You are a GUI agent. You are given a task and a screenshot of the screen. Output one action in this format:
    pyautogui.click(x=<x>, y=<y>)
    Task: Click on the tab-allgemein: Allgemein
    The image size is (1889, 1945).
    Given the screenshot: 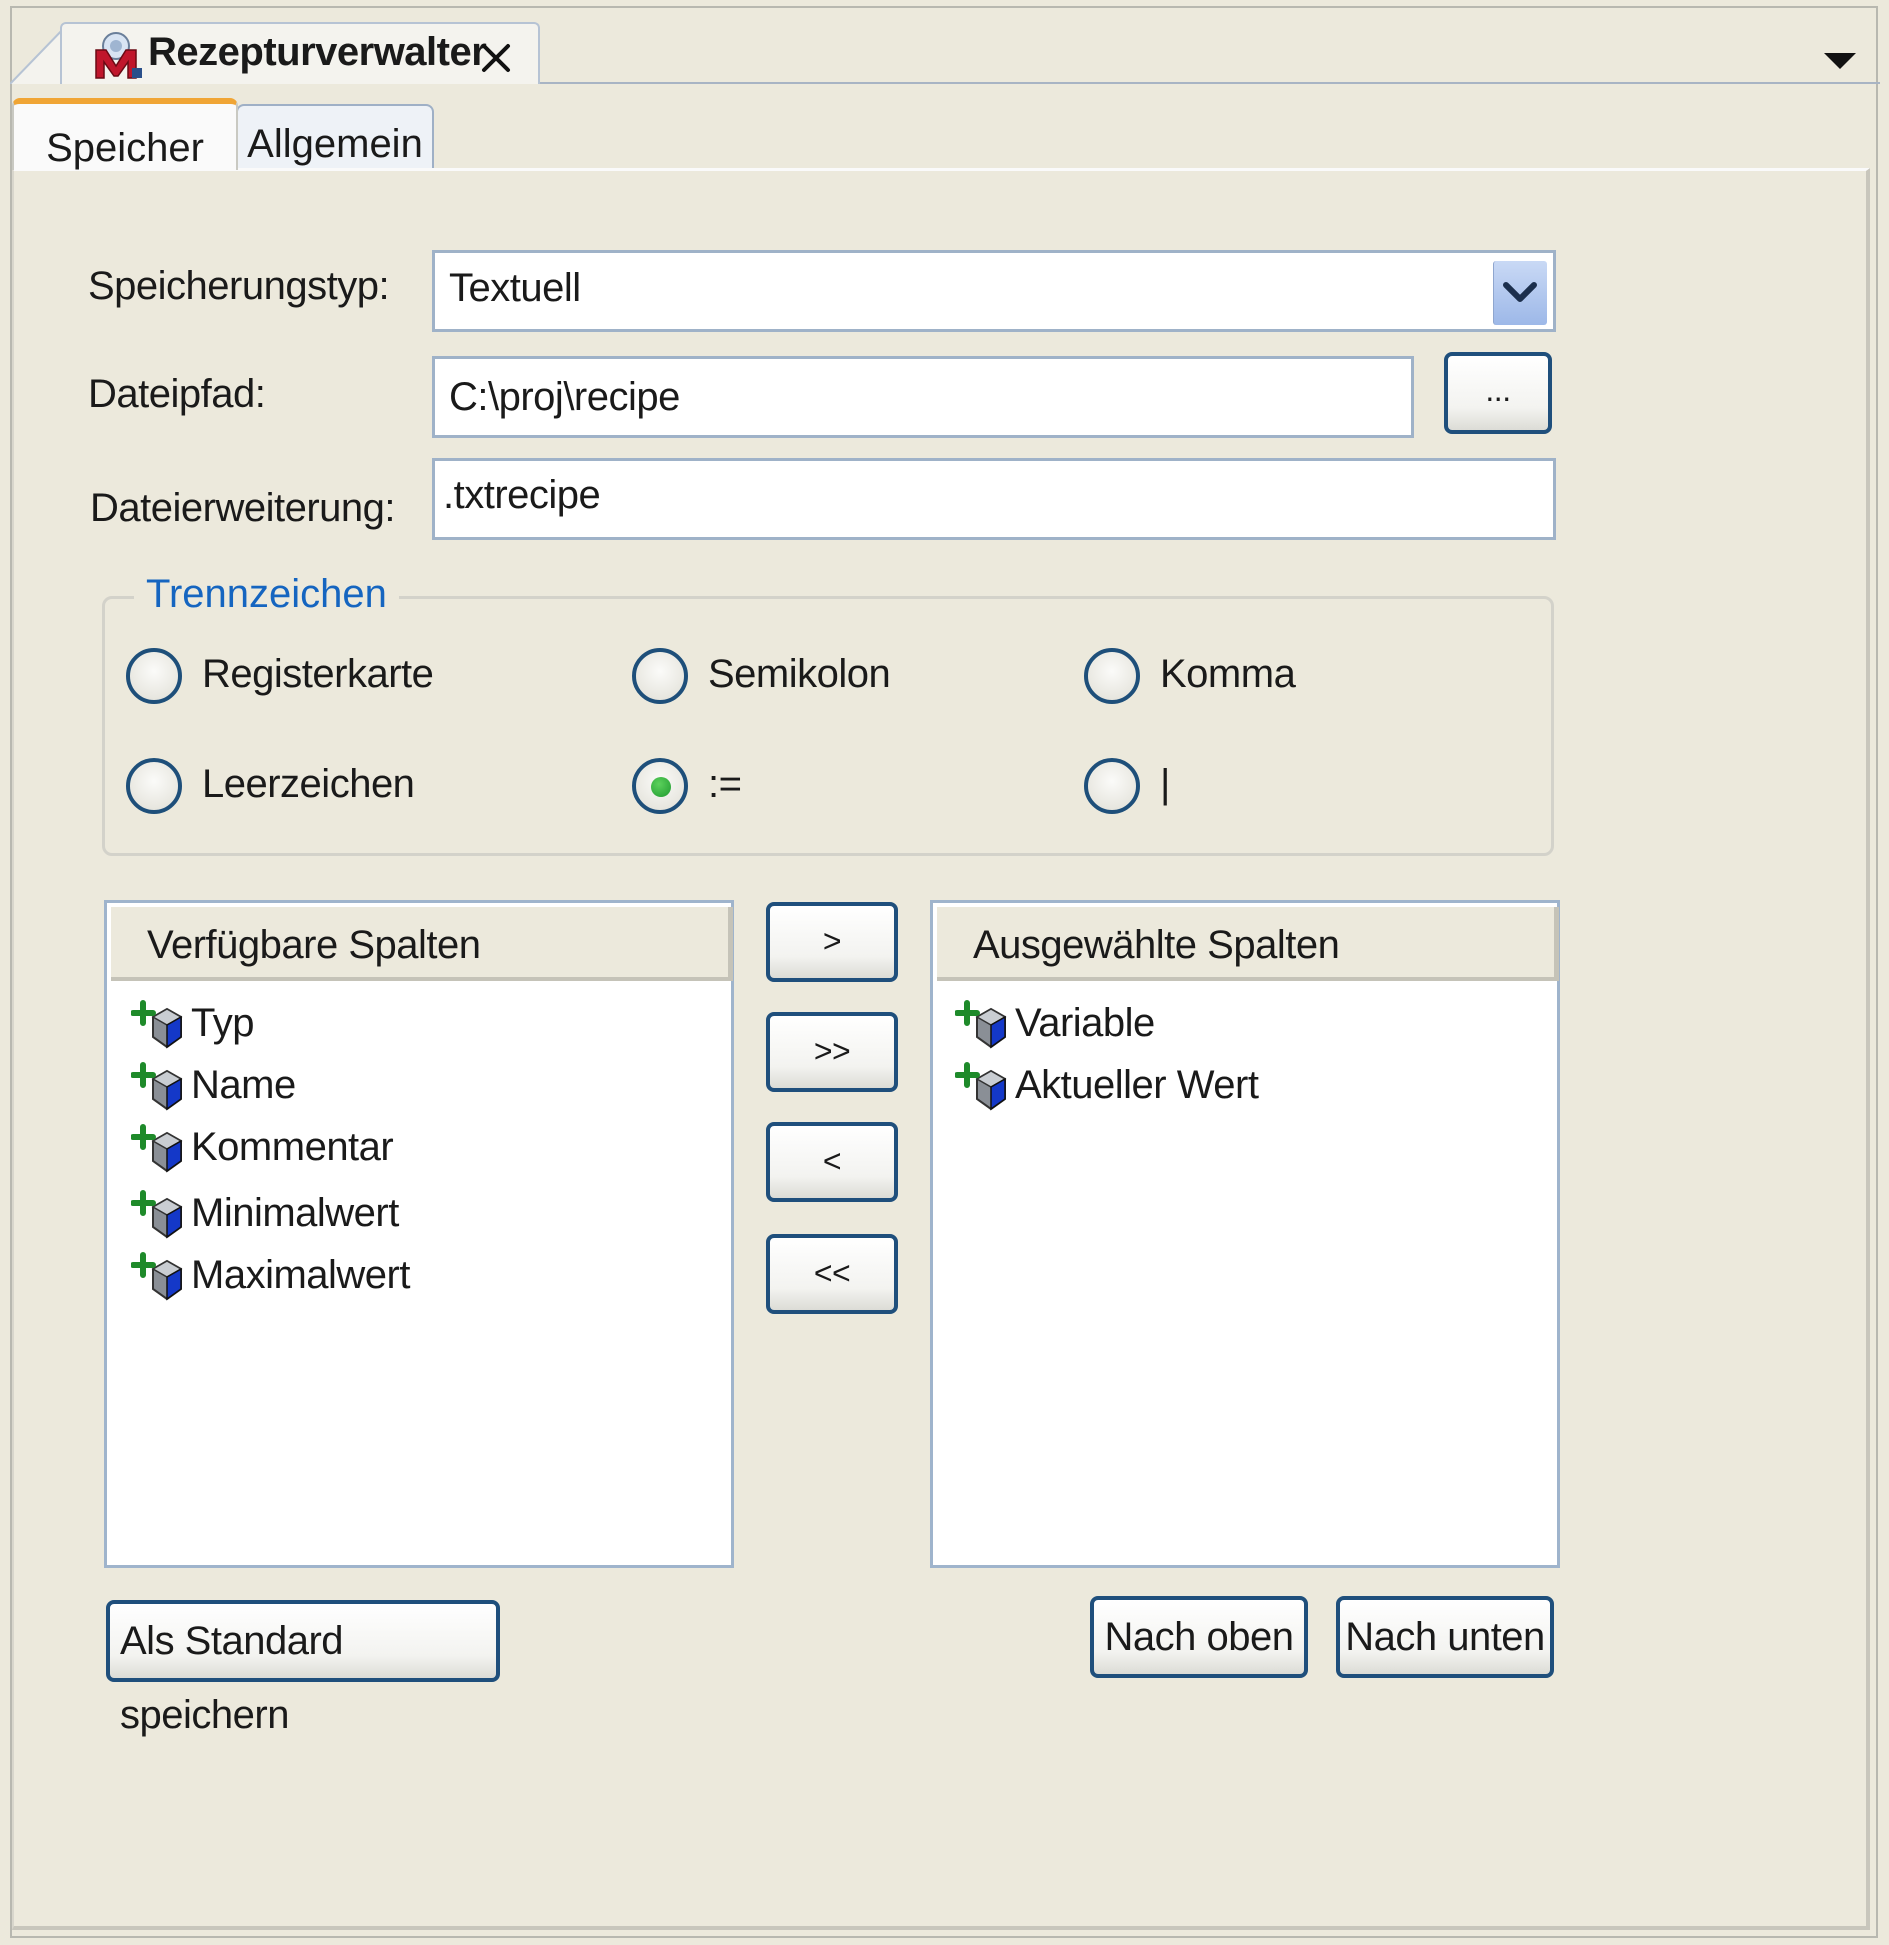 What is the action you would take?
    pyautogui.click(x=335, y=137)
    